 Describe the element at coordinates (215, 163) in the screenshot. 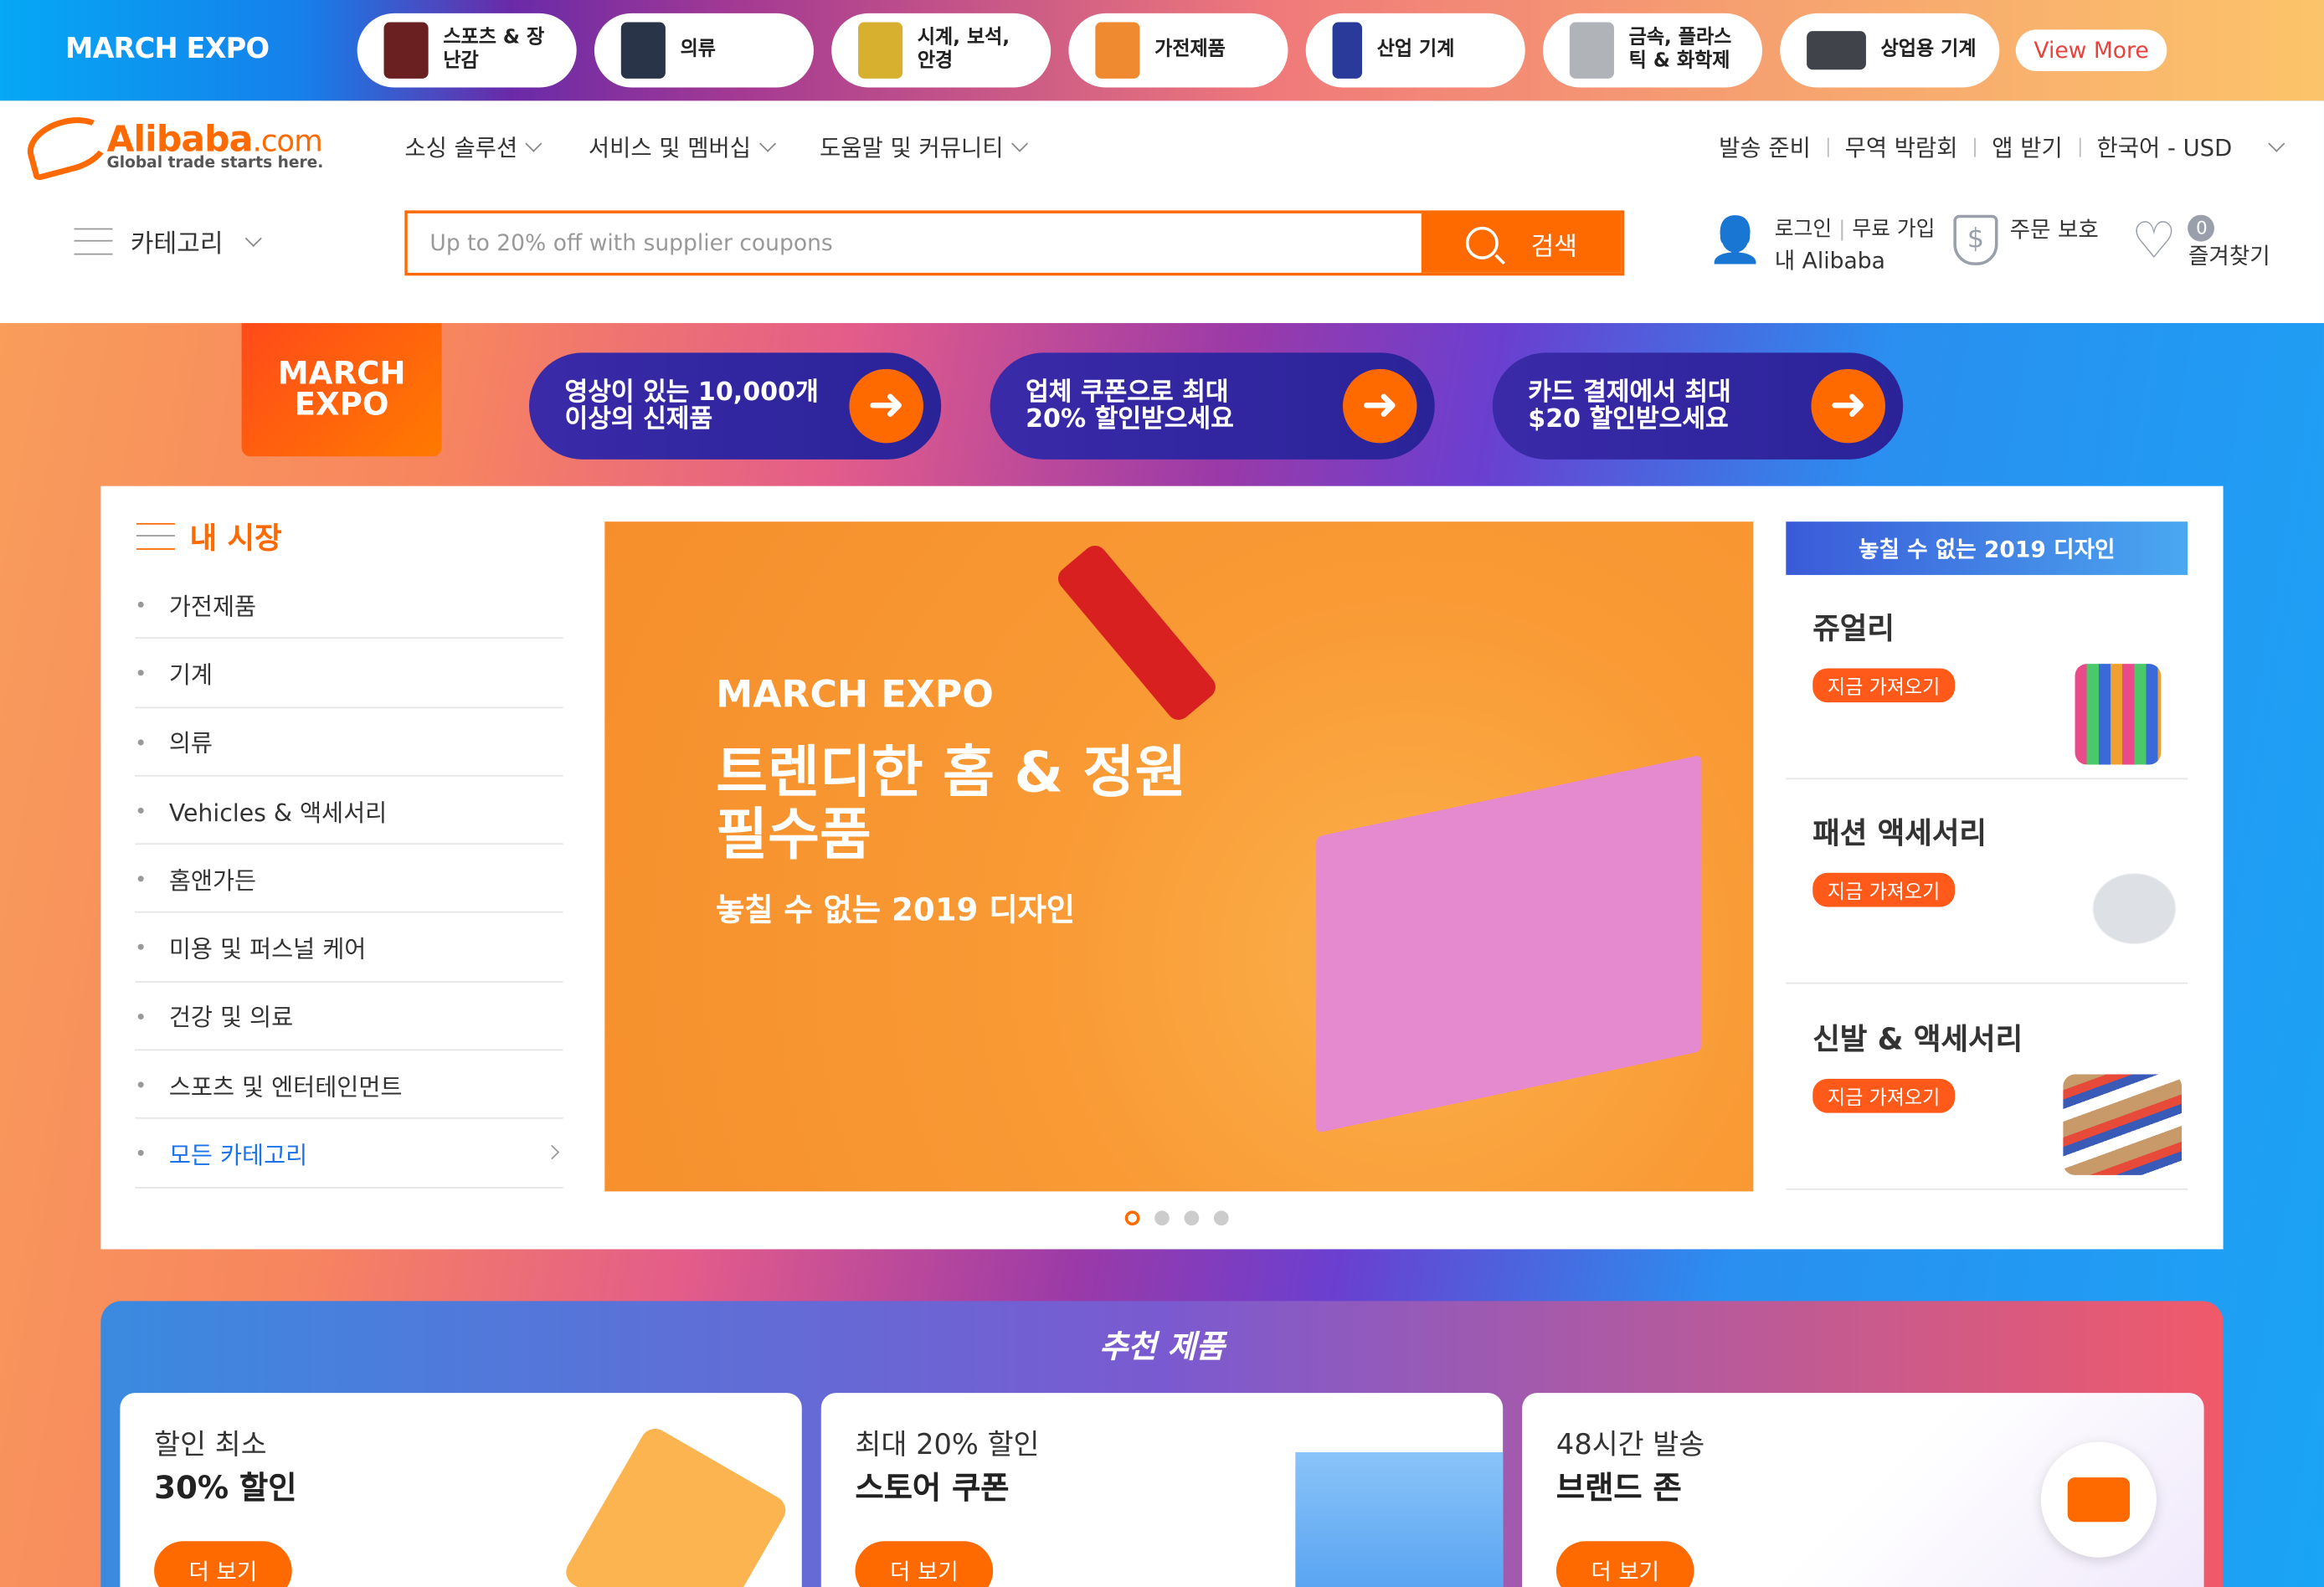

I see `logo-tagline: Global trade starts here.` at that location.